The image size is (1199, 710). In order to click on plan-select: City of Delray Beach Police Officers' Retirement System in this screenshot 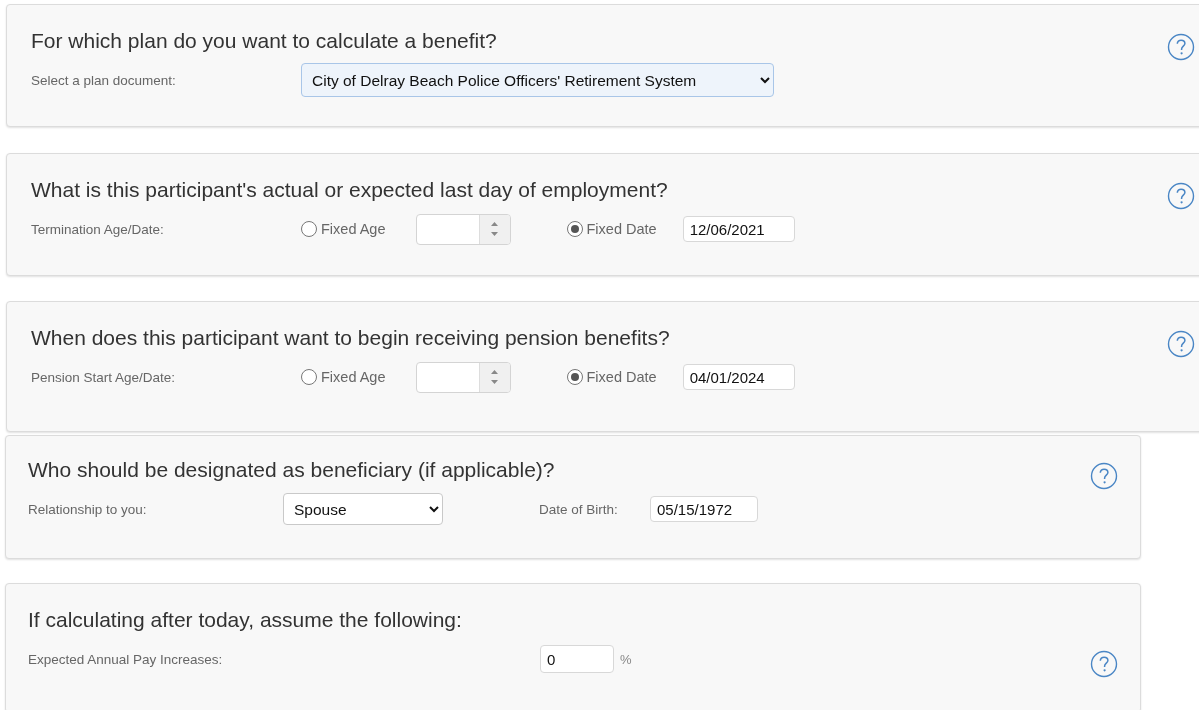, I will do `click(537, 80)`.